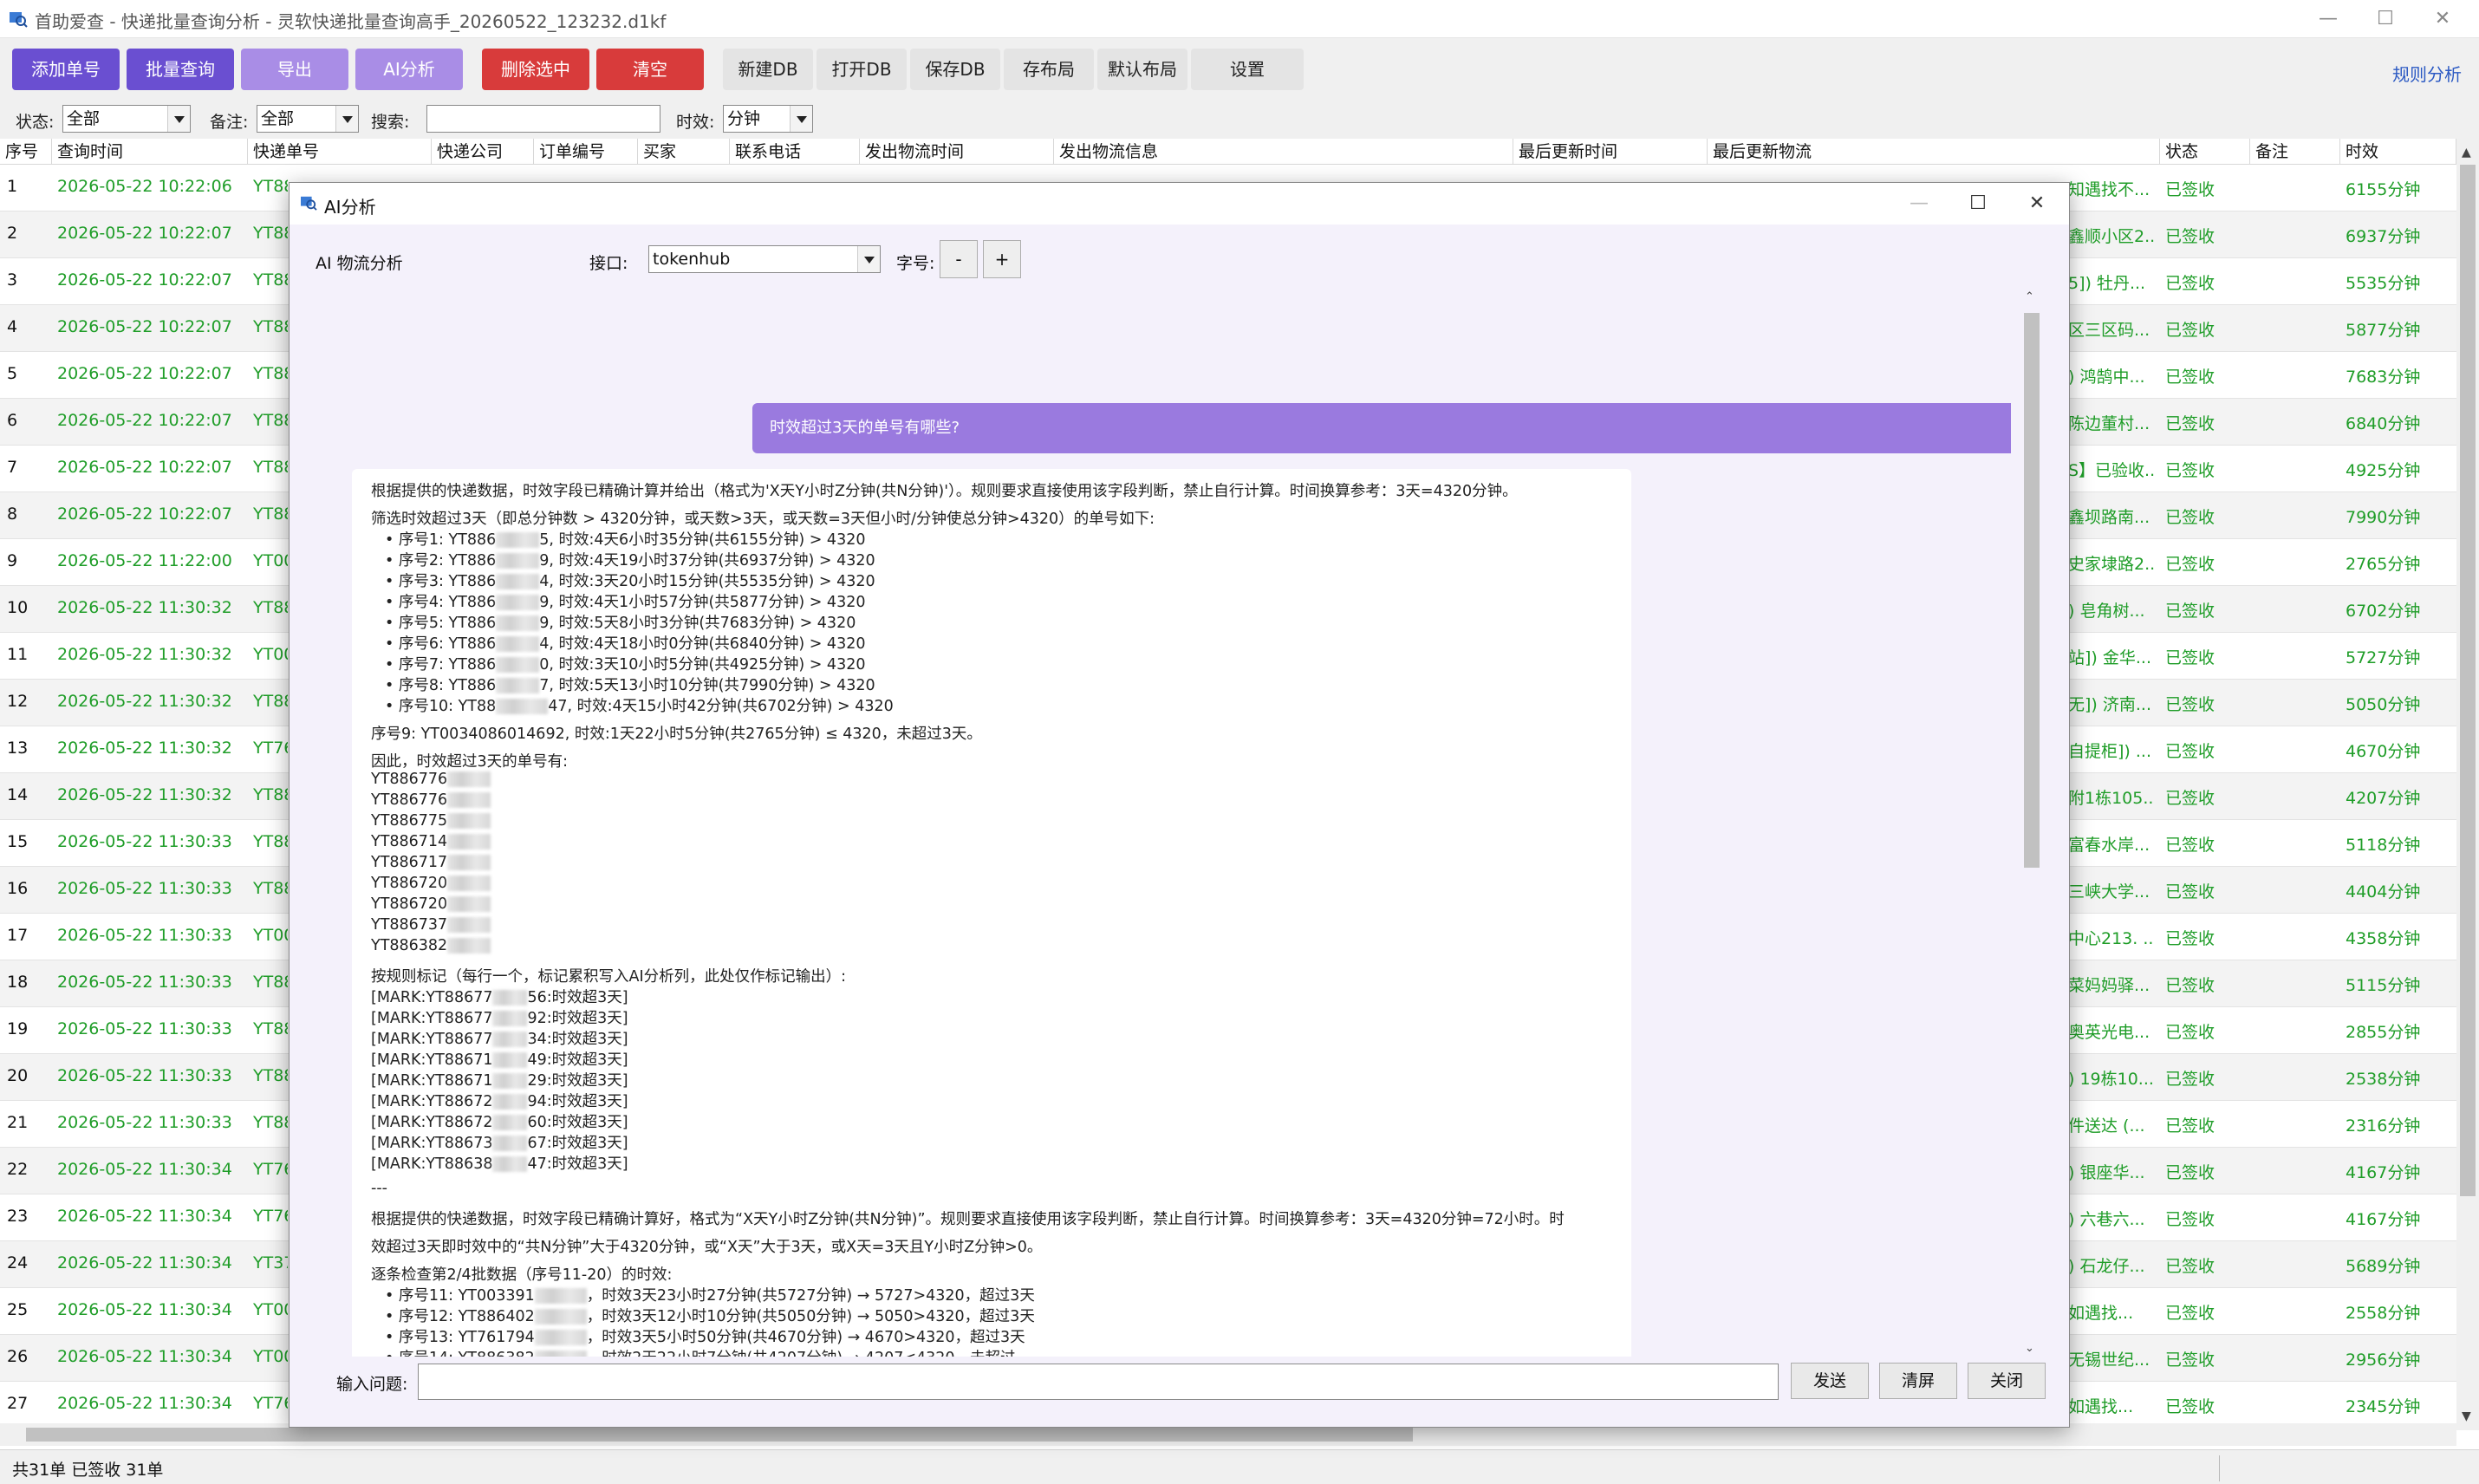 This screenshot has width=2479, height=1484. What do you see at coordinates (144, 607) in the screenshot?
I see `cell-time: 2026-05-22 11:30:32` at bounding box center [144, 607].